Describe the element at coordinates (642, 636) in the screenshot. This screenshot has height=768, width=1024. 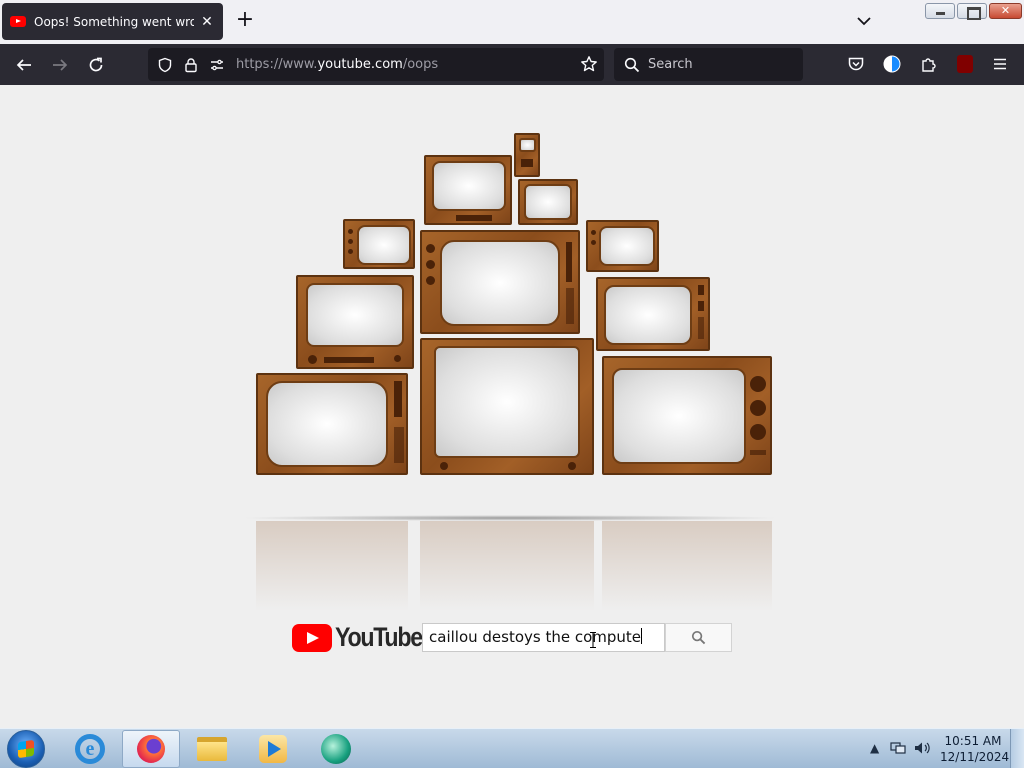
I see `text-caret` at that location.